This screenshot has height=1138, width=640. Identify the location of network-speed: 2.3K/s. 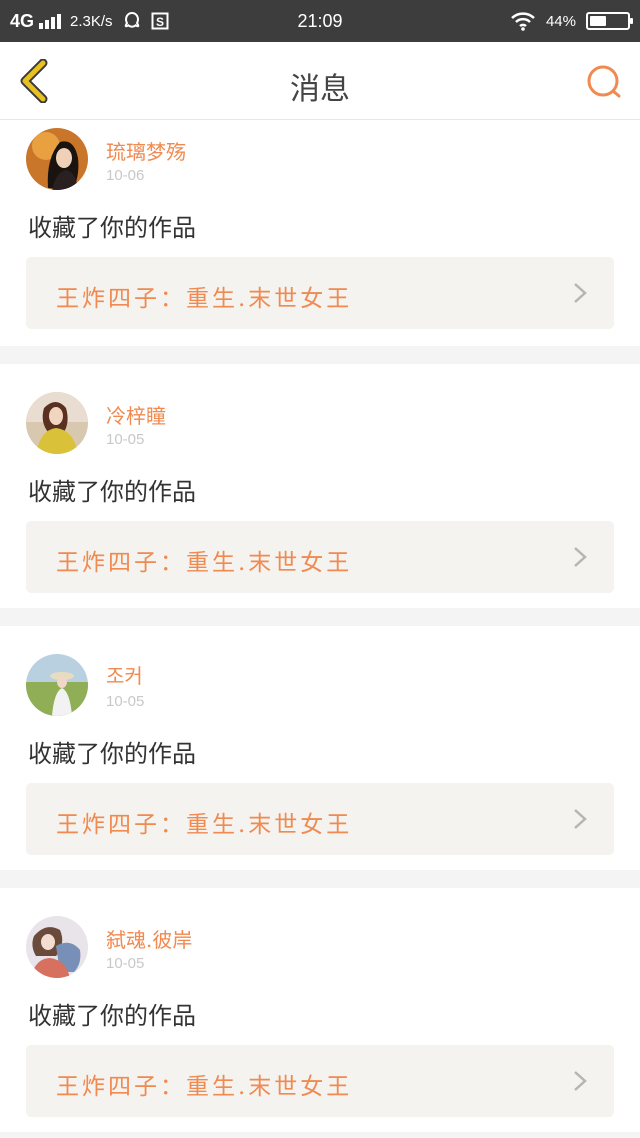
(91, 21).